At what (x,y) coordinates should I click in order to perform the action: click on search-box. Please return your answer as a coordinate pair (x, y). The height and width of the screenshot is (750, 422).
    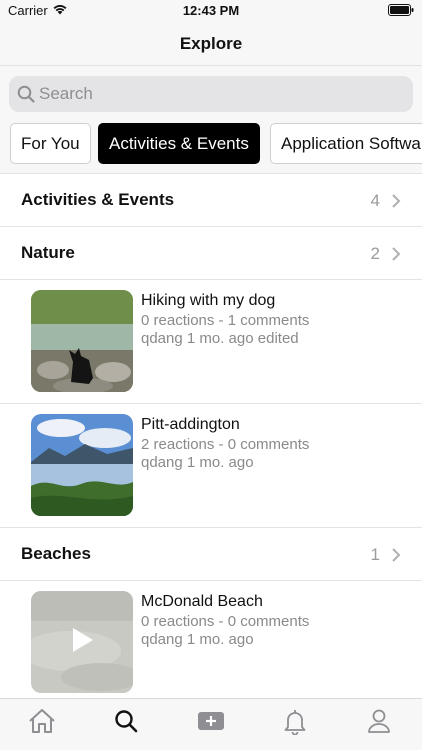
    Looking at the image, I should click on (211, 94).